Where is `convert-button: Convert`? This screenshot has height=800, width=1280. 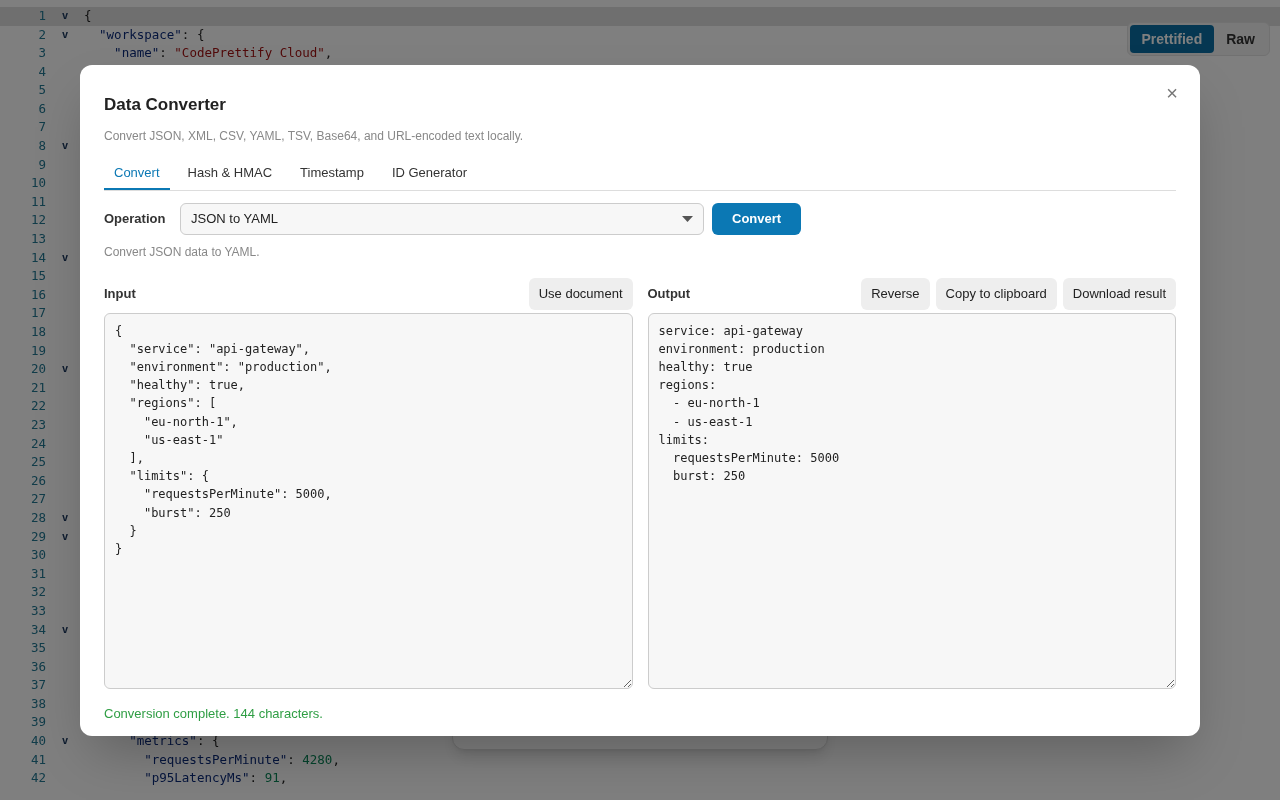
convert-button: Convert is located at coordinates (757, 218).